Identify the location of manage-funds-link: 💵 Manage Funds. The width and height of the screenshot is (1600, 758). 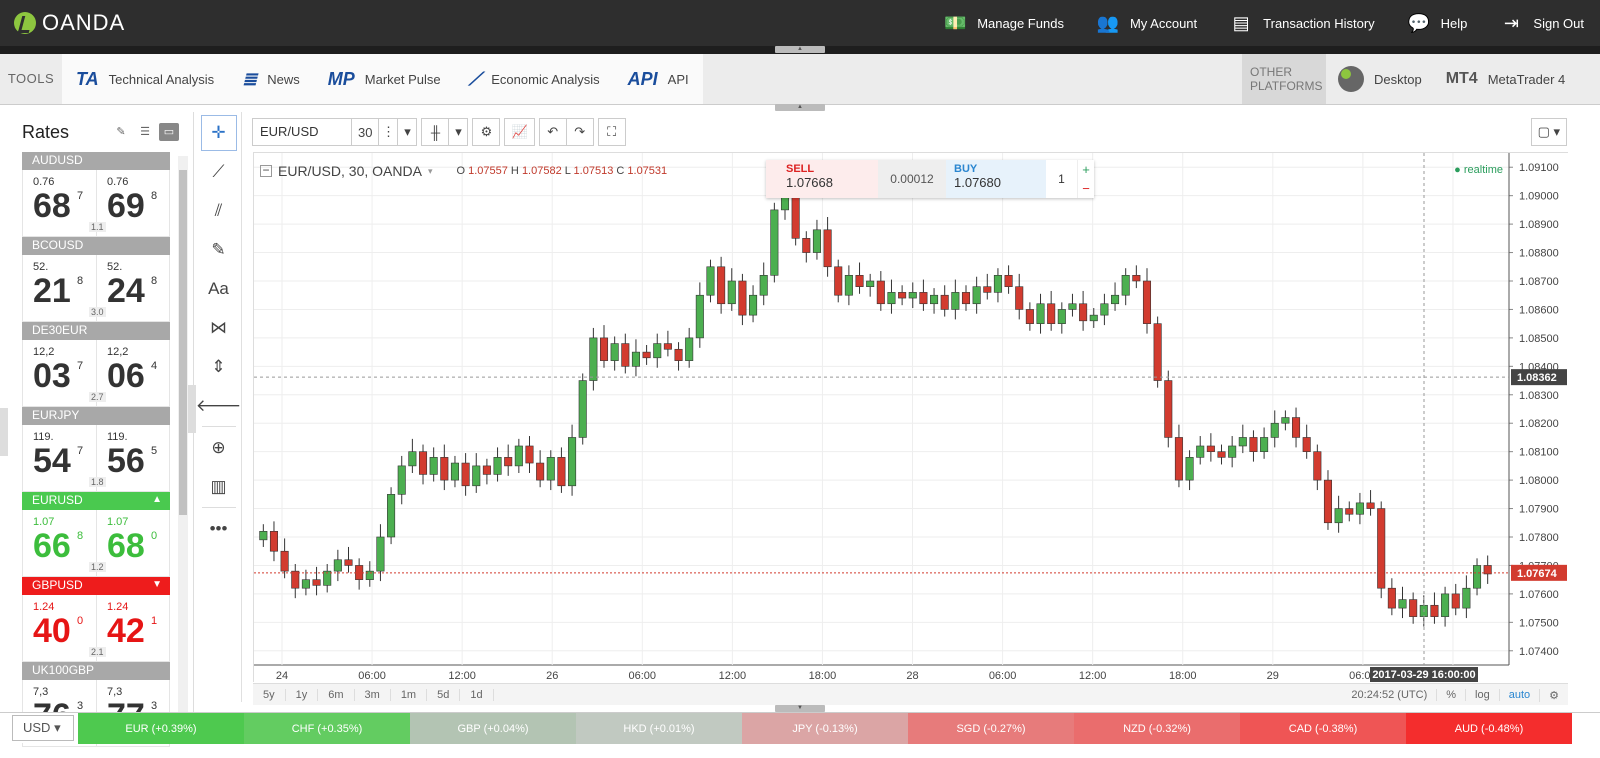
(1003, 23).